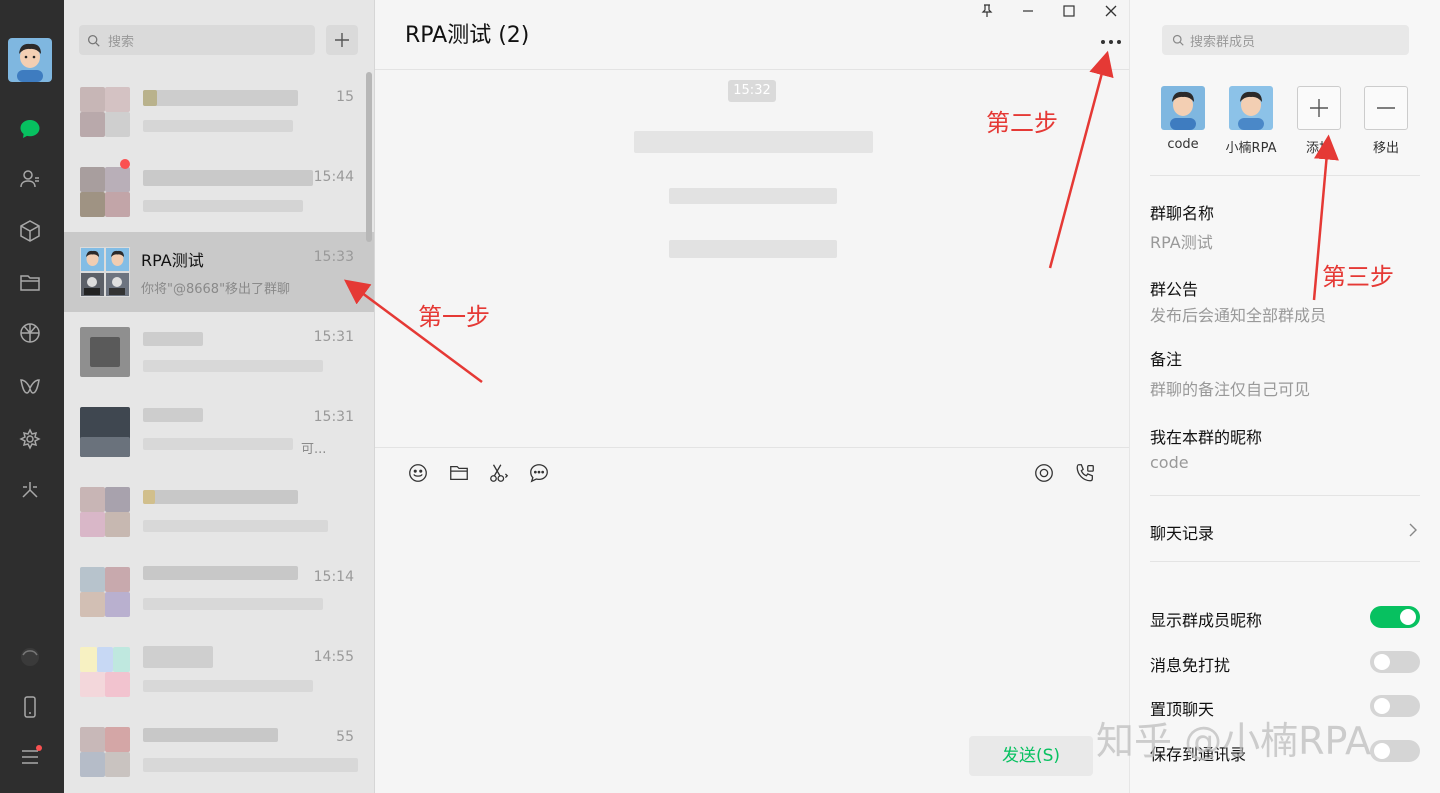  What do you see at coordinates (1169, 462) in the screenshot?
I see `my-nickname-value: code` at bounding box center [1169, 462].